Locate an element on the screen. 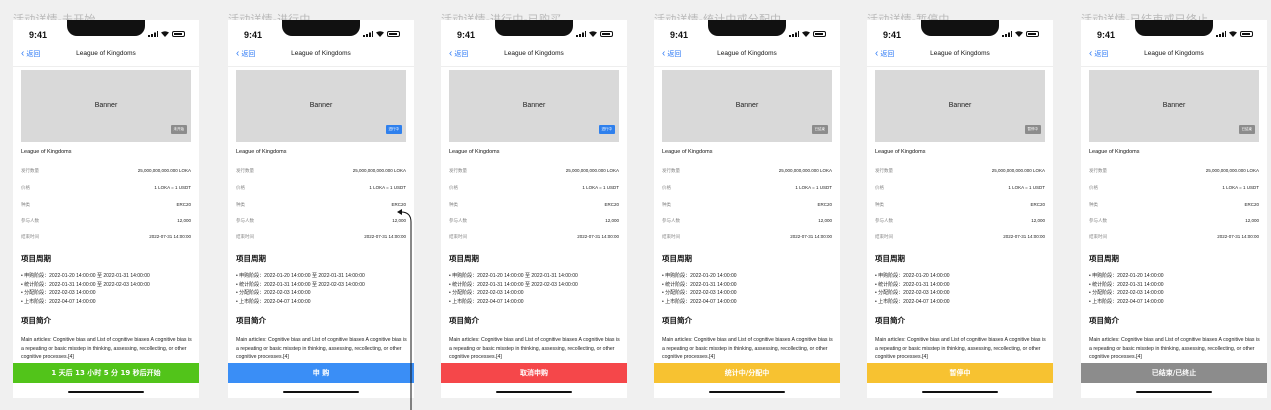 This screenshot has height=410, width=1271. status-badge: 暂停中 is located at coordinates (1032, 129).